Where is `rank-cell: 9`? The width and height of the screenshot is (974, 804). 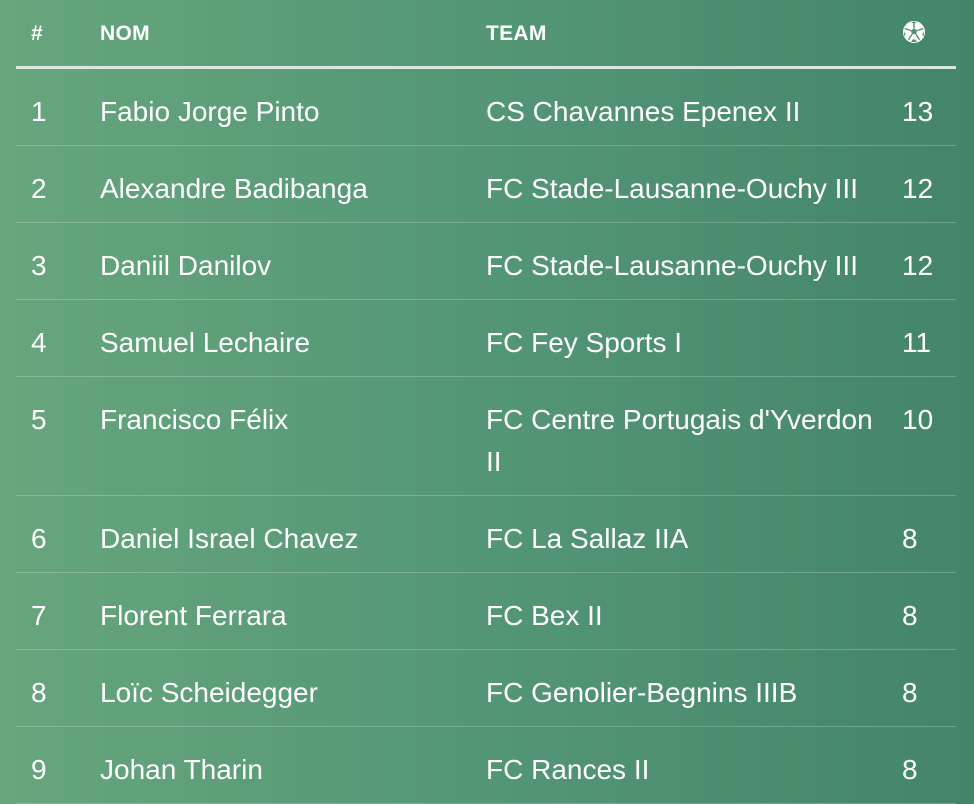 rank-cell: 9 is located at coordinates (39, 769).